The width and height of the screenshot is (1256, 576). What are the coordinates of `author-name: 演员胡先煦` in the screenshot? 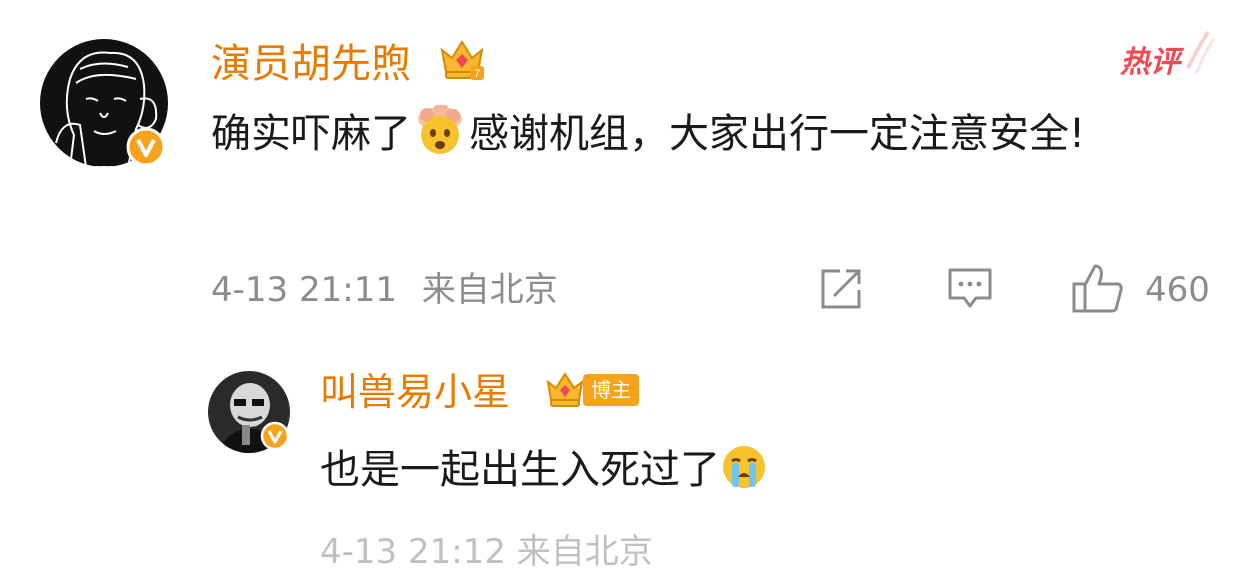 It's located at (311, 64).